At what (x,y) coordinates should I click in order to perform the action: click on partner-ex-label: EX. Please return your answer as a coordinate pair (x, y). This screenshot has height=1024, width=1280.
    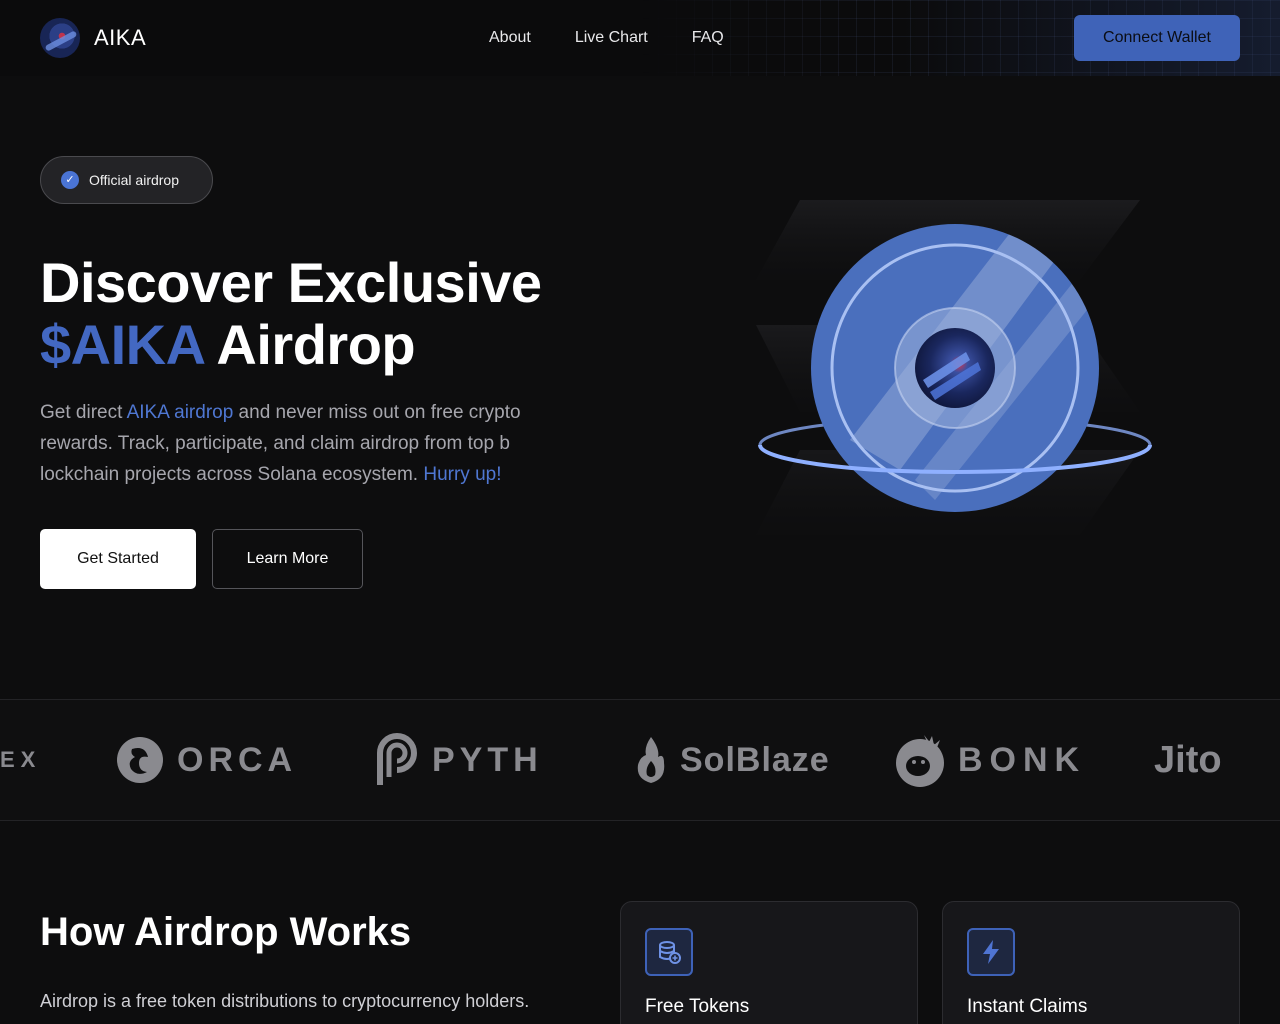
    Looking at the image, I should click on (21, 759).